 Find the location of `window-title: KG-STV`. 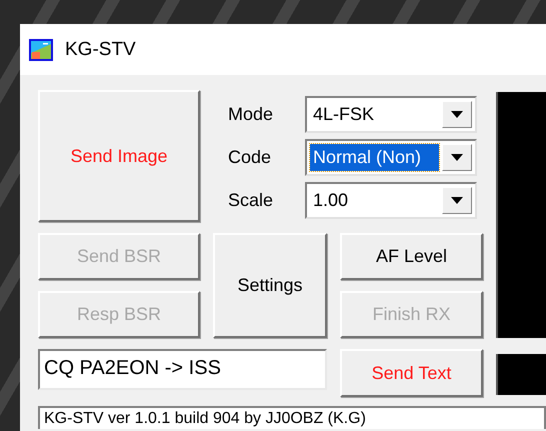

window-title: KG-STV is located at coordinates (100, 49).